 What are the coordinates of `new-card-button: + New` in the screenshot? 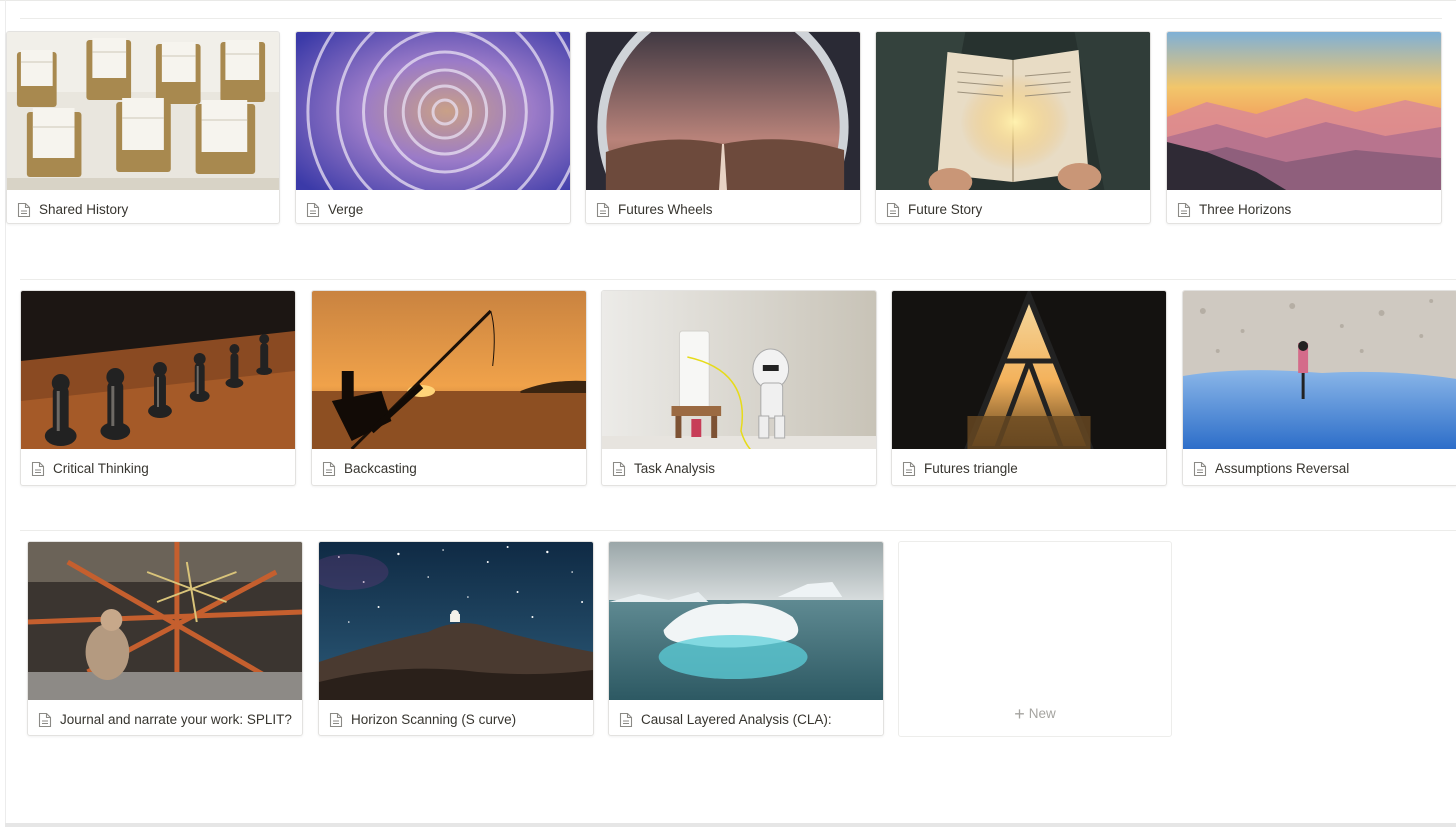 It's located at (1035, 639).